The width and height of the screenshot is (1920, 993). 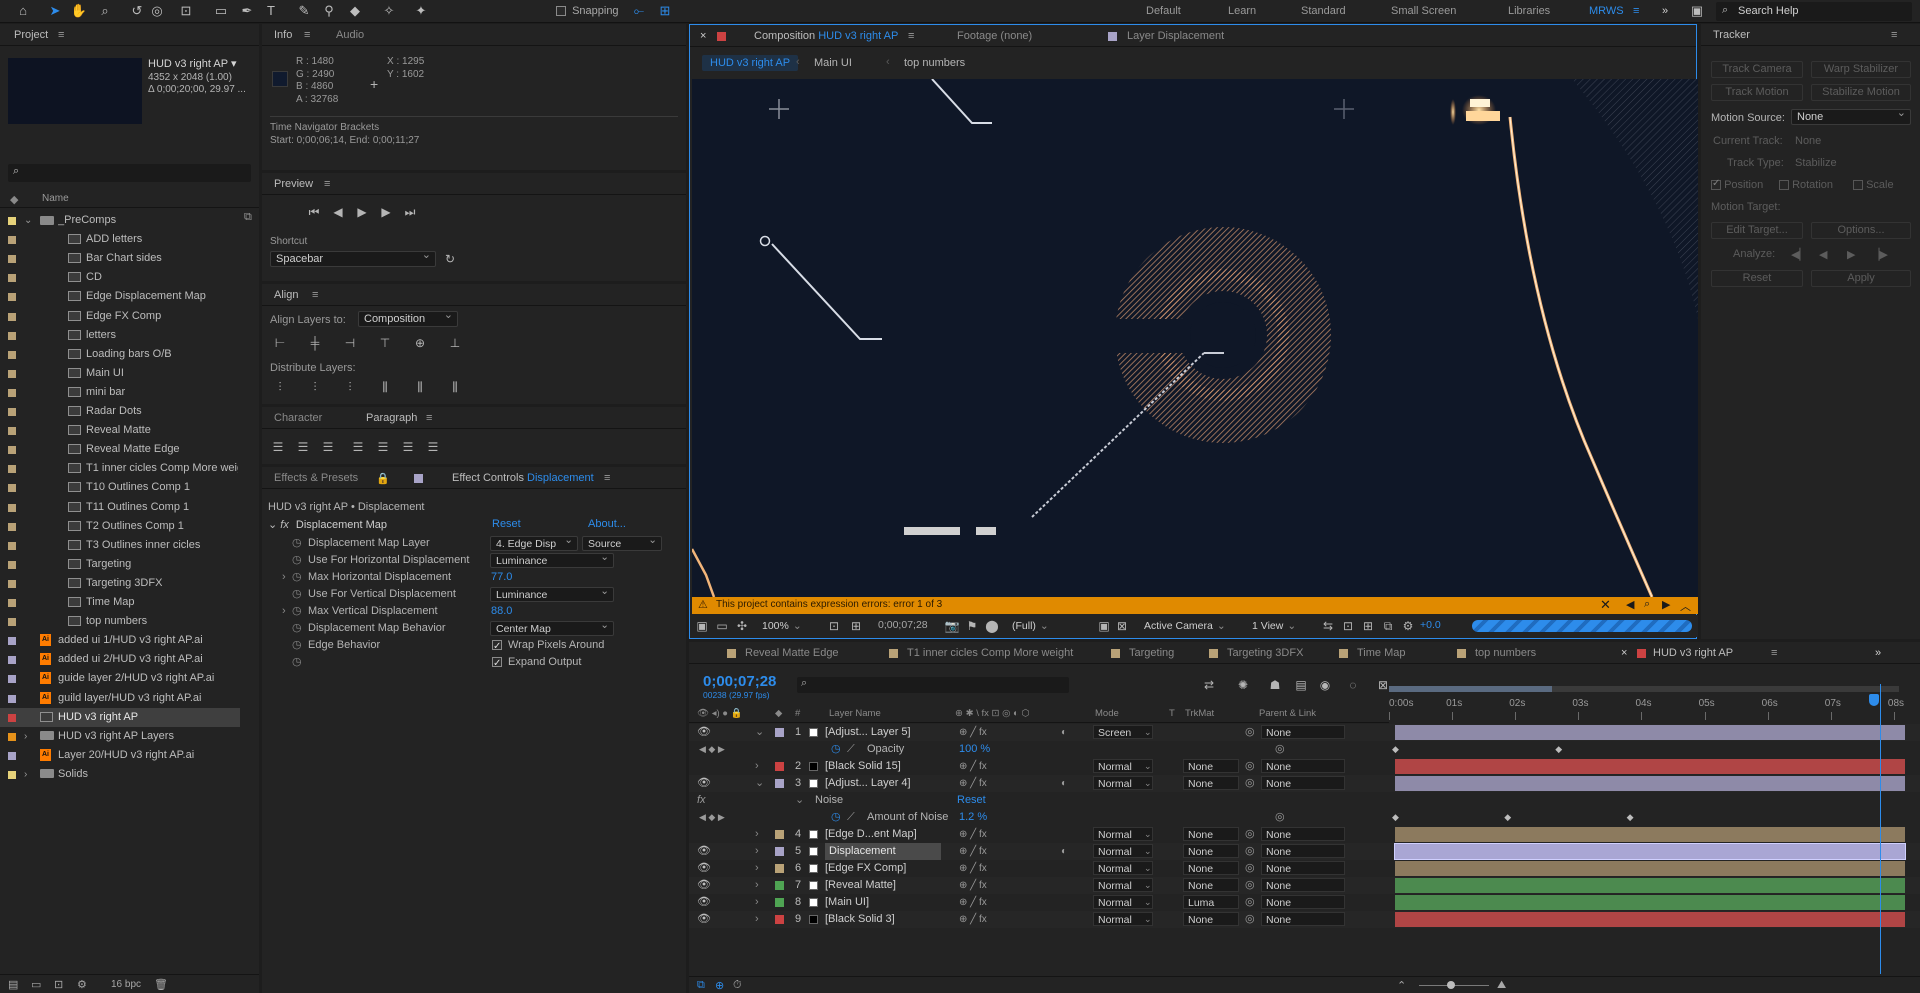 What do you see at coordinates (58, 984) in the screenshot?
I see `new-composition-icon: ⊡` at bounding box center [58, 984].